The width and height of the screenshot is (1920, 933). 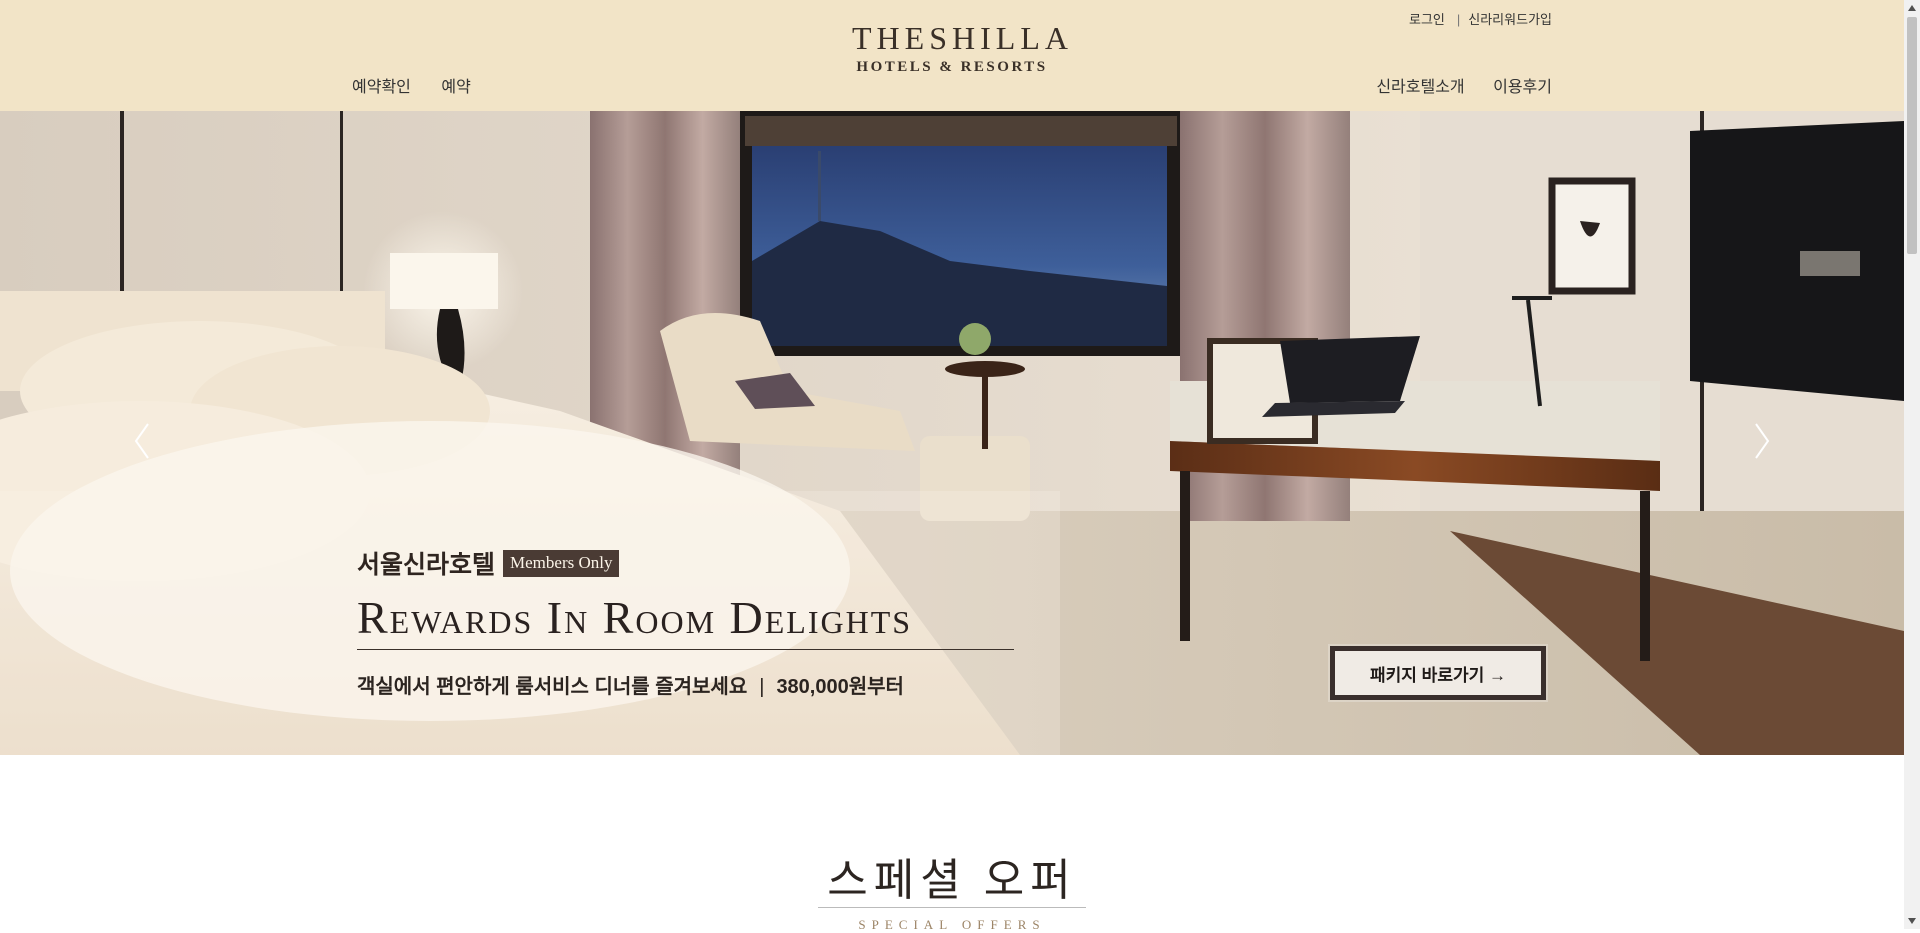 I want to click on signup-link: 신라리워드가입, so click(x=1510, y=19).